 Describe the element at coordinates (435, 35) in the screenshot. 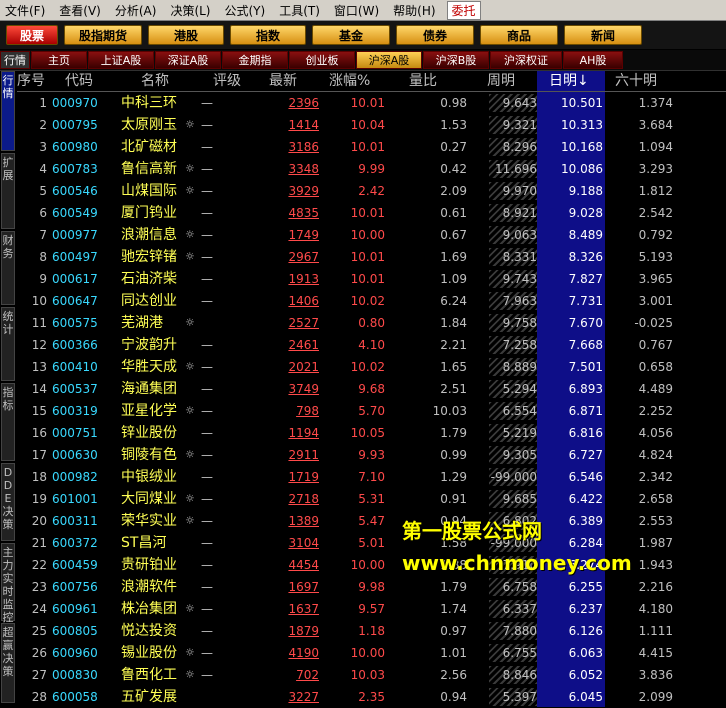

I see `category-button-5: 债券` at that location.